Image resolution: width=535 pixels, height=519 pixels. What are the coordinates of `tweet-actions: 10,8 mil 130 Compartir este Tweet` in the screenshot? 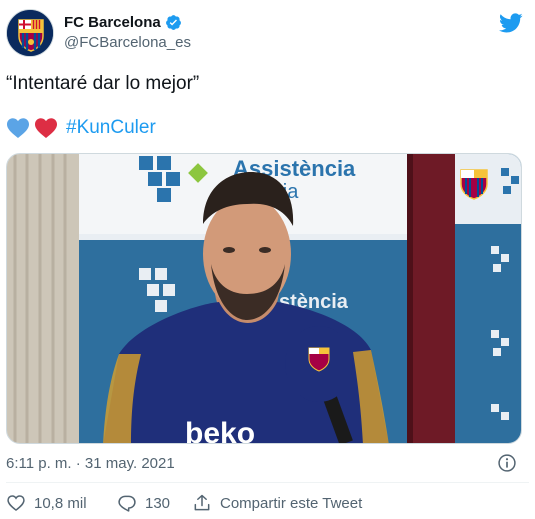 It's located at (184, 503).